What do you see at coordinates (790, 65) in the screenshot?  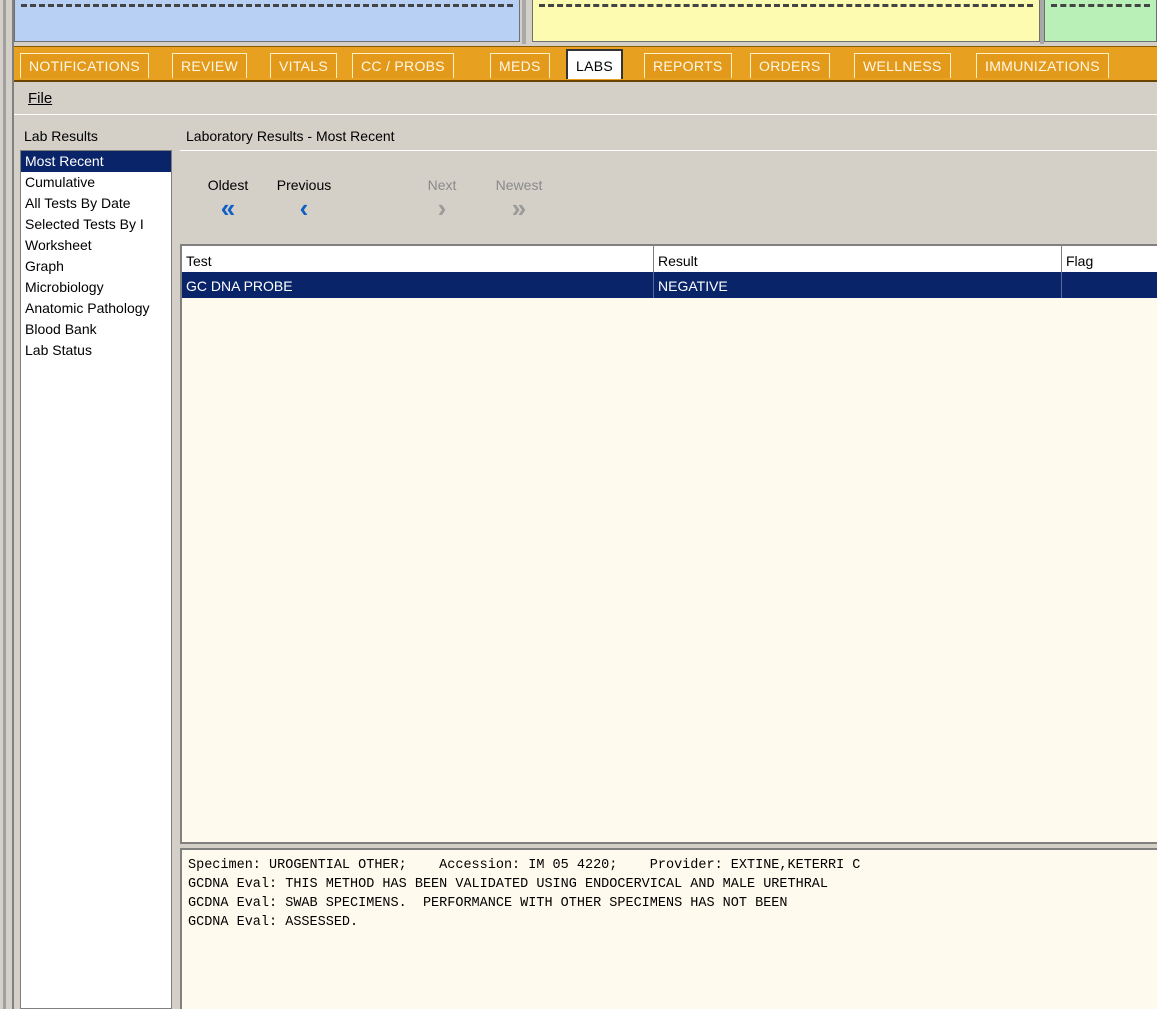 I see `tab-orders: ORDERS` at bounding box center [790, 65].